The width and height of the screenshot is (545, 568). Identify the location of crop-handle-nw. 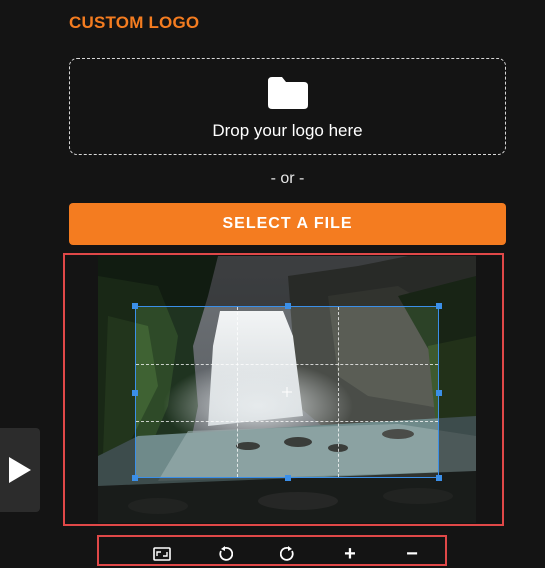
(135, 306).